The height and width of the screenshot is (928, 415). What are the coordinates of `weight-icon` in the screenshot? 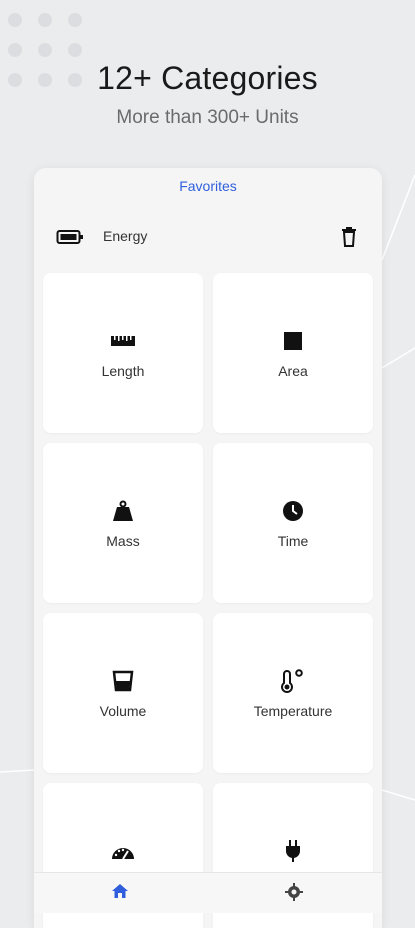 It's located at (123, 510).